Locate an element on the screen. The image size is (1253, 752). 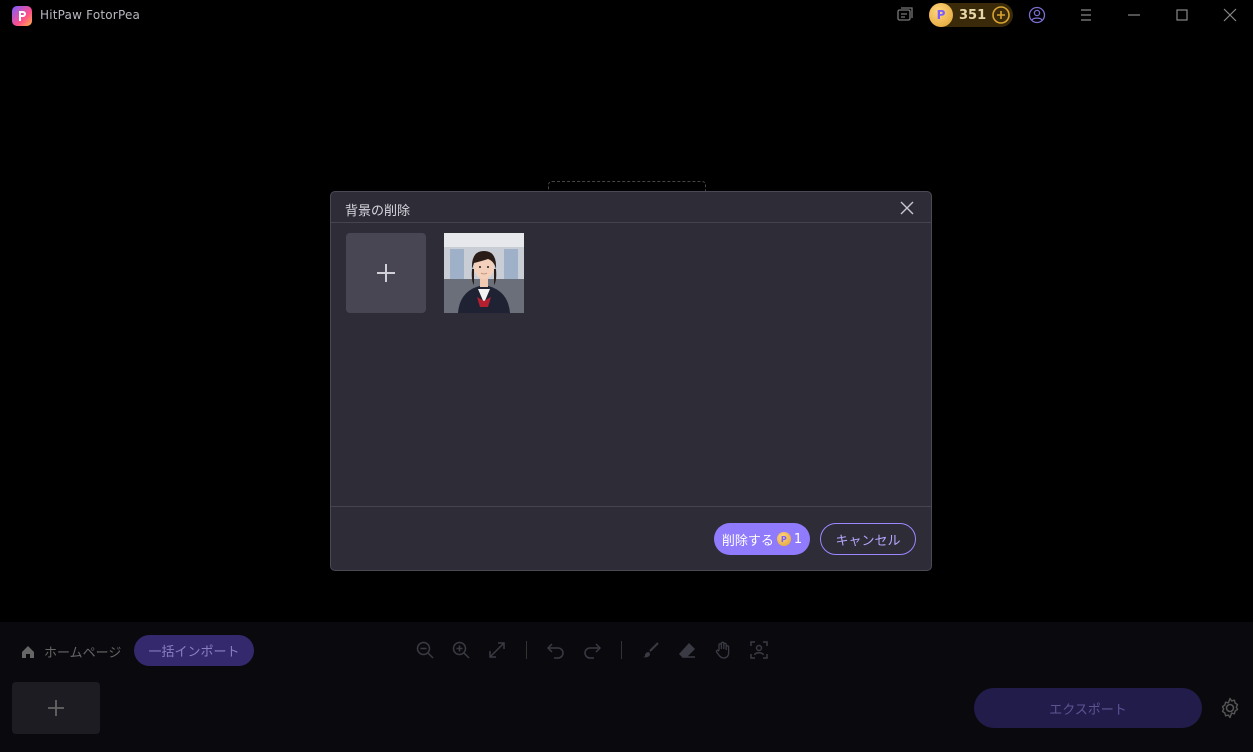
brush-icon is located at coordinates (651, 650).